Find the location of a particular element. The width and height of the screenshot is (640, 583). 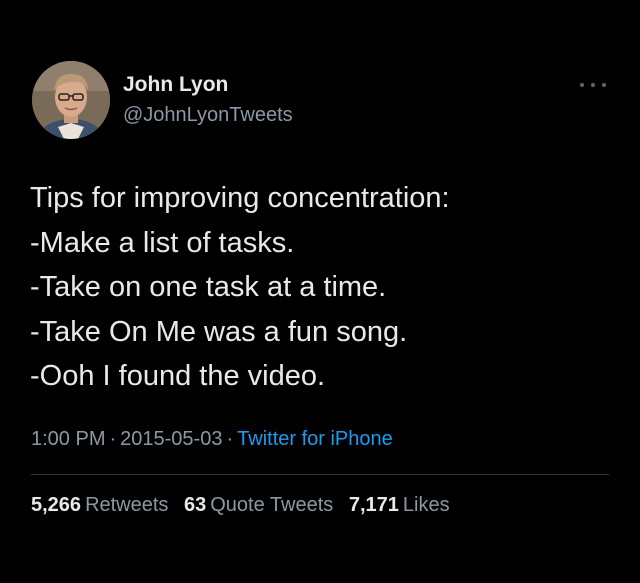

tweet-line: -Ooh I found the video. is located at coordinates (178, 376).